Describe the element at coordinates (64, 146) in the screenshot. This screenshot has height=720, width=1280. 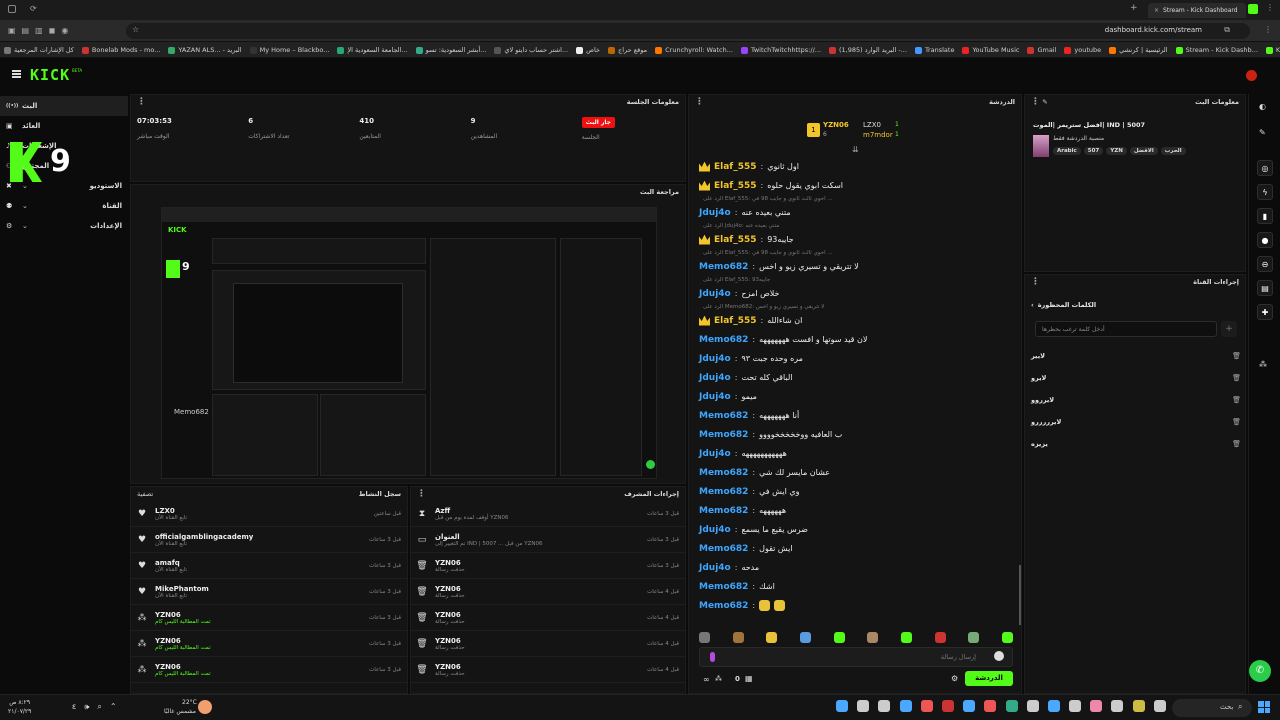
I see `sidebar-item-2: ♪ الإشعارات` at that location.